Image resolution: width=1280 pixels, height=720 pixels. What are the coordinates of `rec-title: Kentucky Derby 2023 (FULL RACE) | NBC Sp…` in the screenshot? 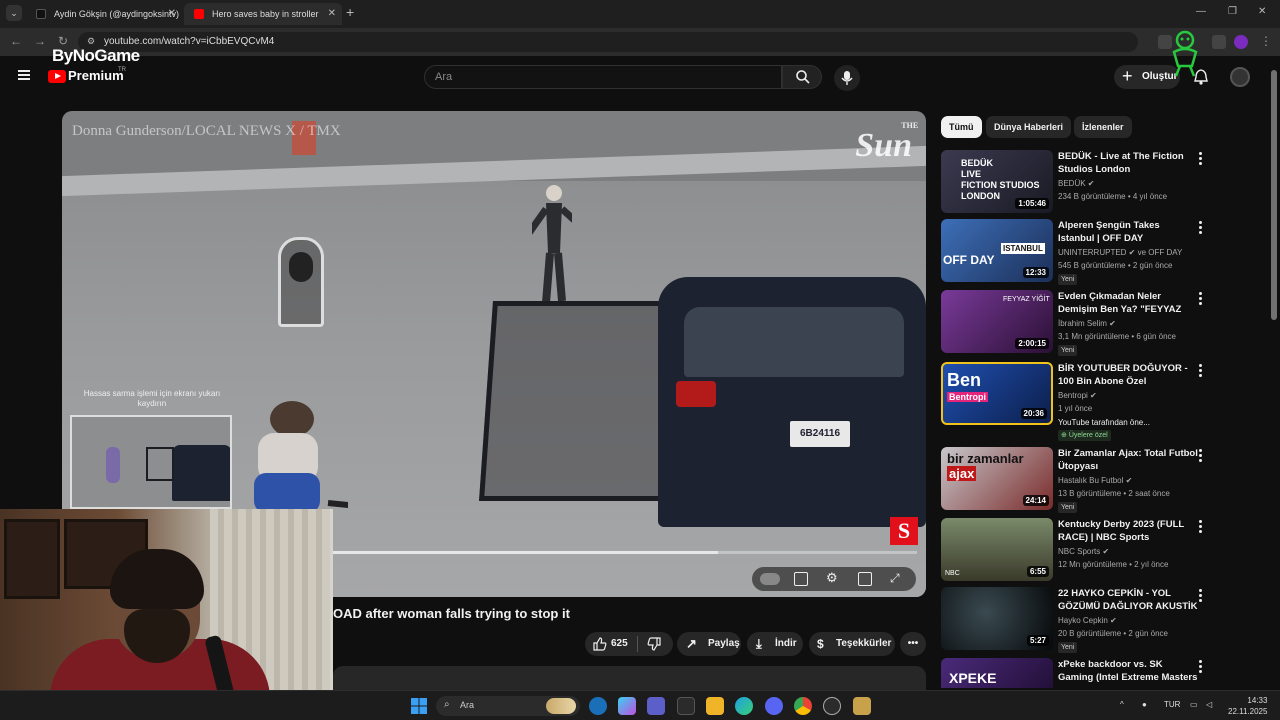 It's located at (1128, 531).